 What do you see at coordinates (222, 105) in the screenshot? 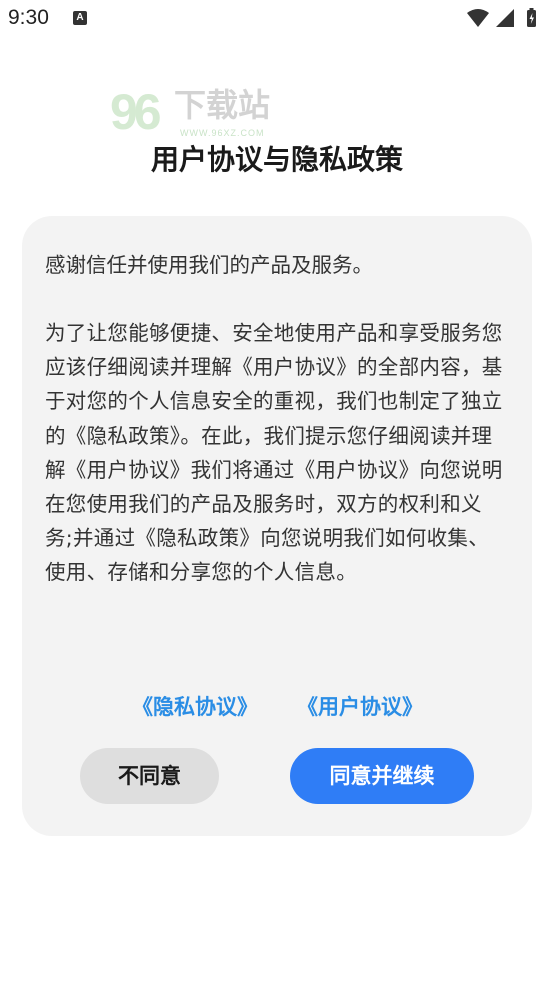
I see `watermark-text: 下载站` at bounding box center [222, 105].